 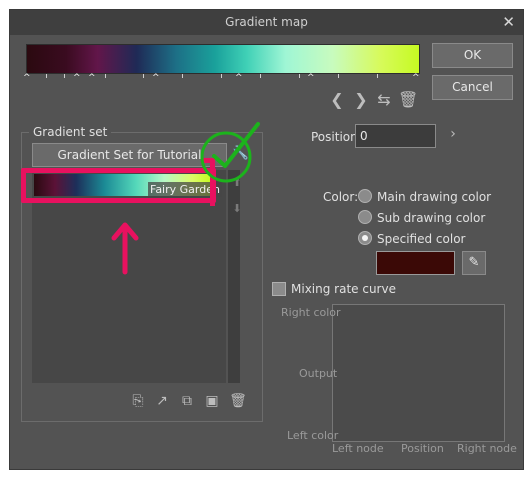 What do you see at coordinates (70, 132) in the screenshot?
I see `gradient-set-label: Gradient set` at bounding box center [70, 132].